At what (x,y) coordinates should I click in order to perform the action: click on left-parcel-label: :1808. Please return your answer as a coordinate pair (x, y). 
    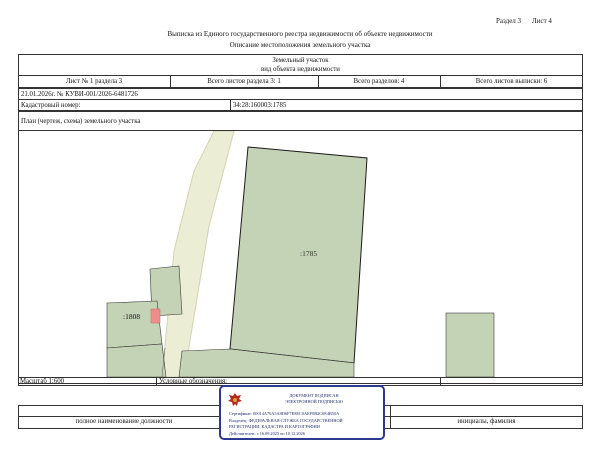
    Looking at the image, I should click on (132, 316).